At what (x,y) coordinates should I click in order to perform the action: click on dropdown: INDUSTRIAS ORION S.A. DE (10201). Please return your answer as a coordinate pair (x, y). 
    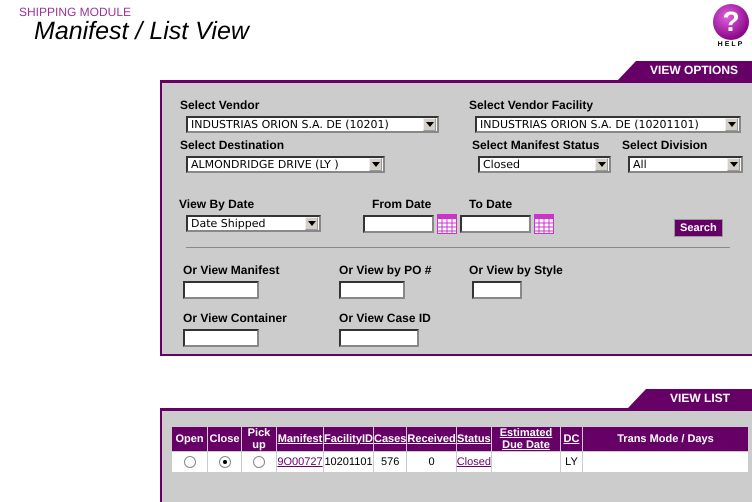
    Looking at the image, I should click on (312, 124).